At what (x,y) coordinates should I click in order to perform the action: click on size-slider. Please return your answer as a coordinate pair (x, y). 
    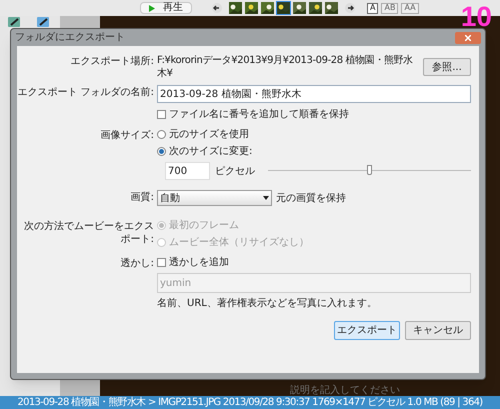
    Looking at the image, I should click on (369, 171).